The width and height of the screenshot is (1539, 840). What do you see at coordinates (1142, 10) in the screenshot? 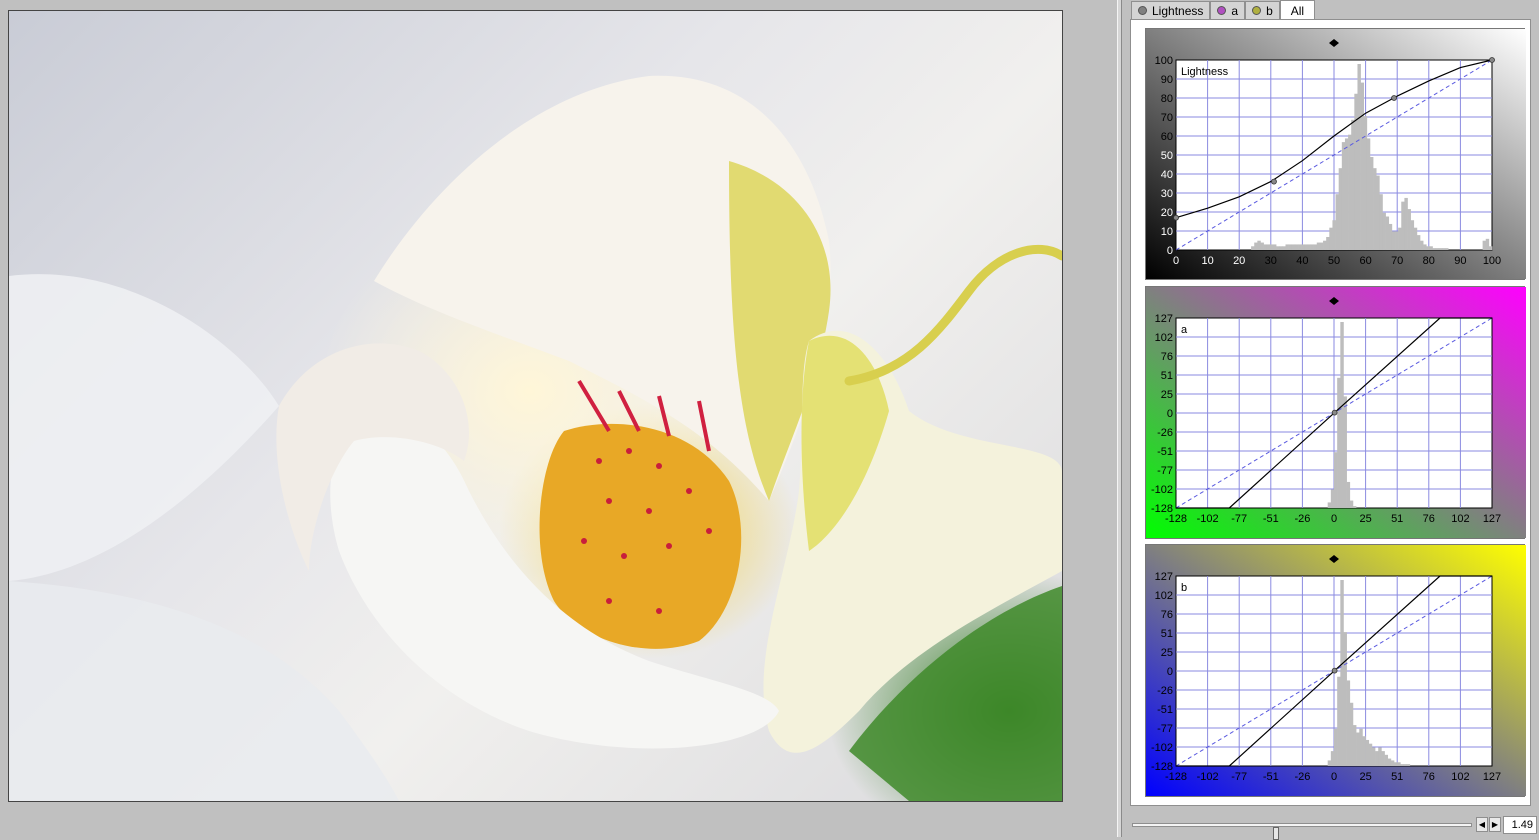
I see `lightness-sphere-icon` at bounding box center [1142, 10].